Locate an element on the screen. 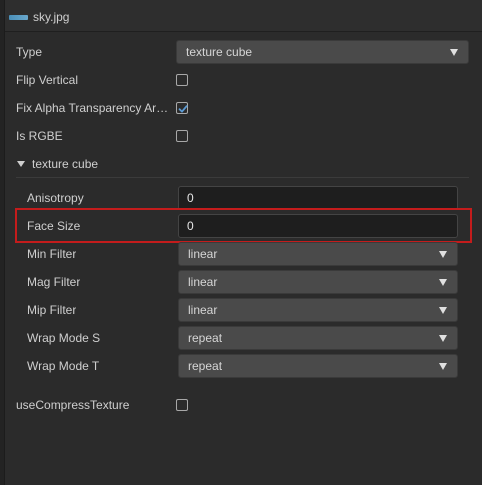 Image resolution: width=482 pixels, height=485 pixels. checkmark-icon is located at coordinates (183, 109).